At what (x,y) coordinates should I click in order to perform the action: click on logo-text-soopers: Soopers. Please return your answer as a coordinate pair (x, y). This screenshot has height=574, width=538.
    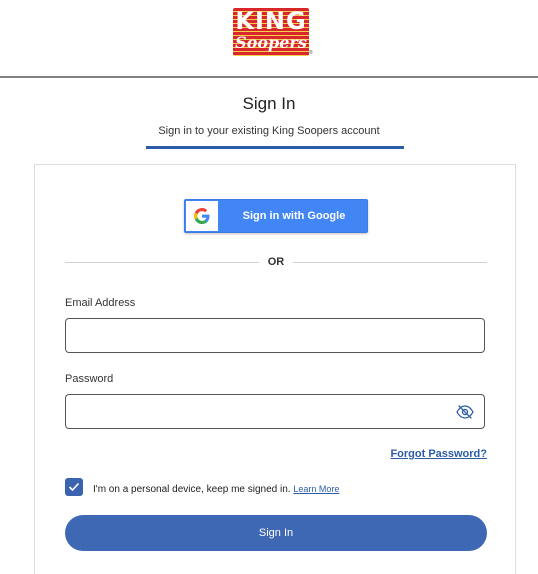
    Looking at the image, I should click on (271, 42).